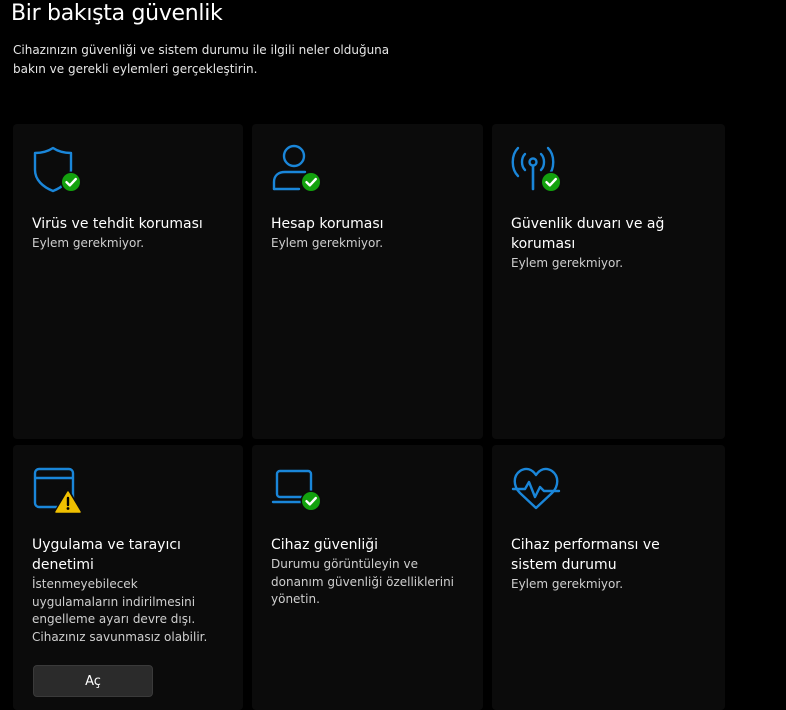 The width and height of the screenshot is (786, 710). What do you see at coordinates (588, 234) in the screenshot?
I see `tile-name: Güvenlik duvarı ve ağ koruması` at bounding box center [588, 234].